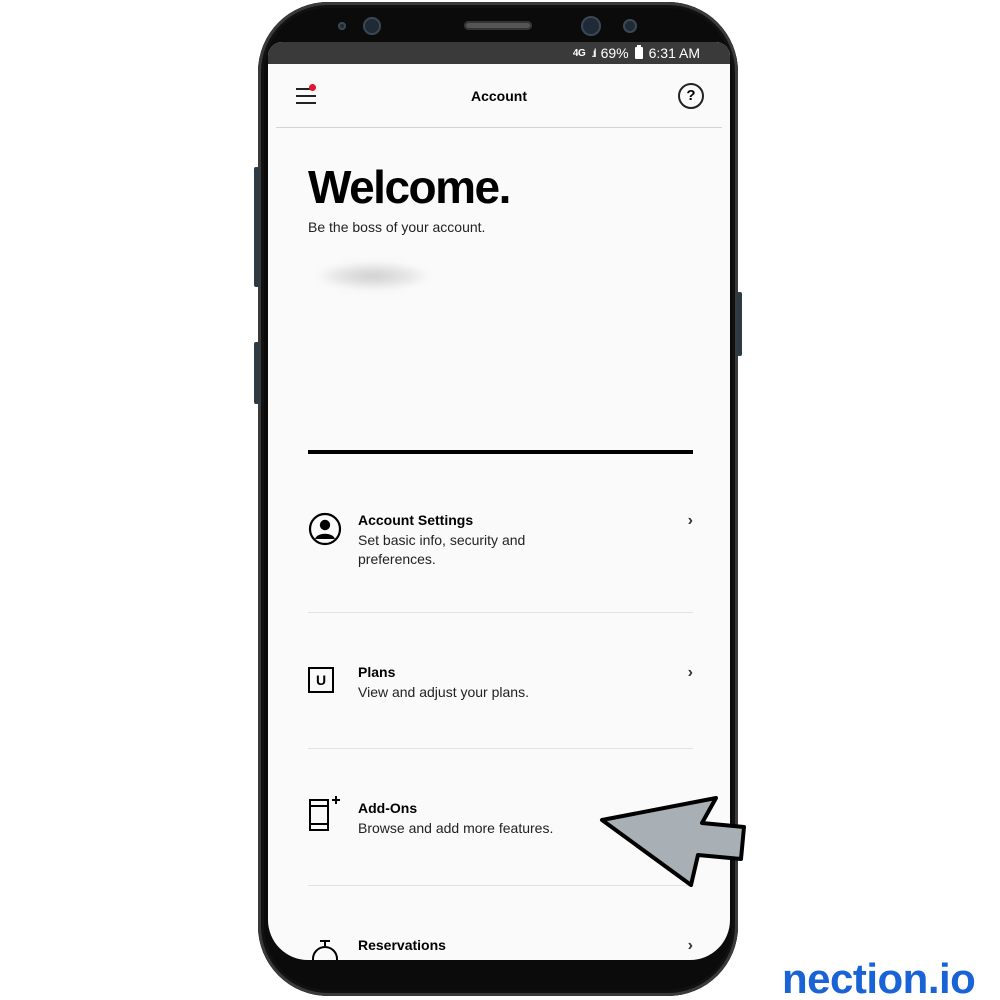 The image size is (1000, 1000). What do you see at coordinates (614, 53) in the screenshot?
I see `battery-percent: 69%` at bounding box center [614, 53].